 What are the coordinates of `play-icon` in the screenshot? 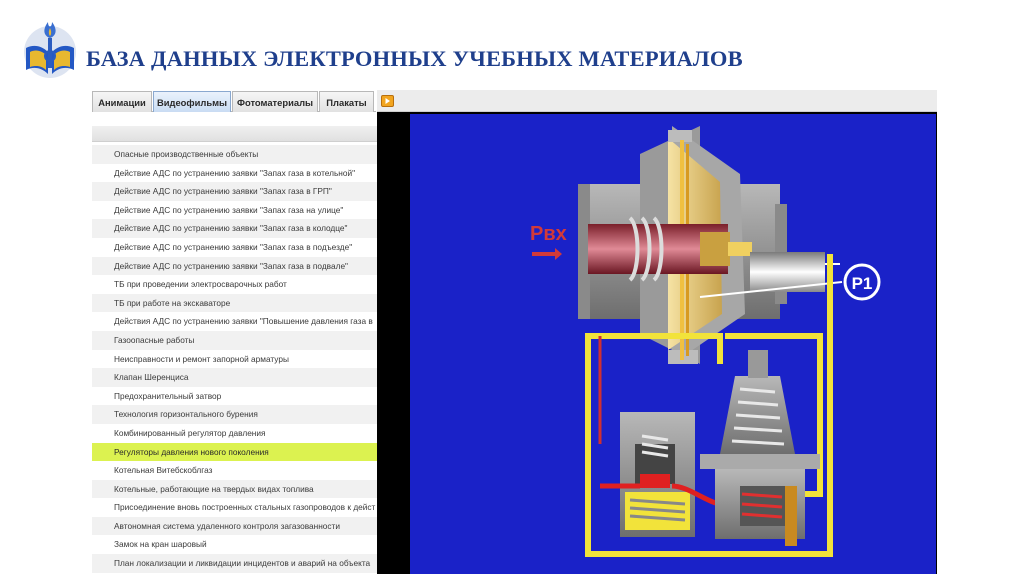 It's located at (387, 101).